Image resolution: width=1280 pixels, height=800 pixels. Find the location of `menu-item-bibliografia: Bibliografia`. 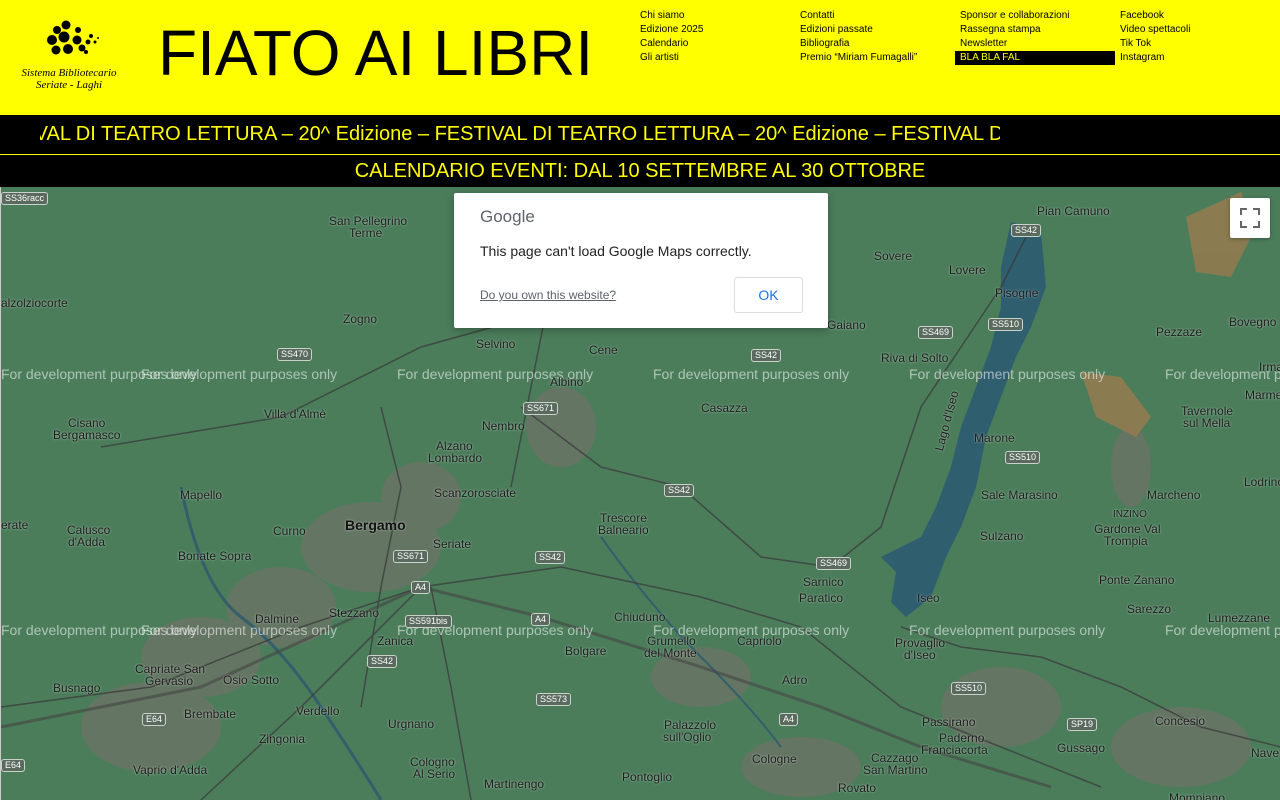

menu-item-bibliografia: Bibliografia is located at coordinates (880, 44).